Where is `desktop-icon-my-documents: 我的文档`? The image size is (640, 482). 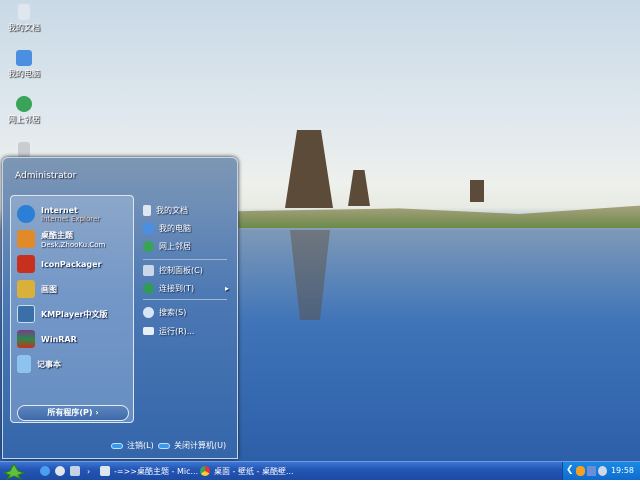
desktop-icon-my-documents: 我的文档 is located at coordinates (24, 18).